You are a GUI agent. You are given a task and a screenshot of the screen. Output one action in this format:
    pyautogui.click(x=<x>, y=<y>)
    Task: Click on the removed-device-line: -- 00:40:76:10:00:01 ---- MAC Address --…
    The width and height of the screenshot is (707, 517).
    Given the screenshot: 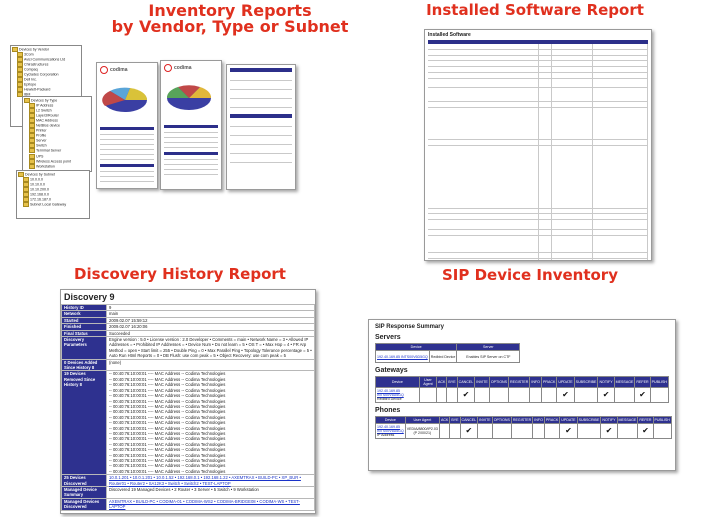 What is the action you would take?
    pyautogui.click(x=167, y=471)
    